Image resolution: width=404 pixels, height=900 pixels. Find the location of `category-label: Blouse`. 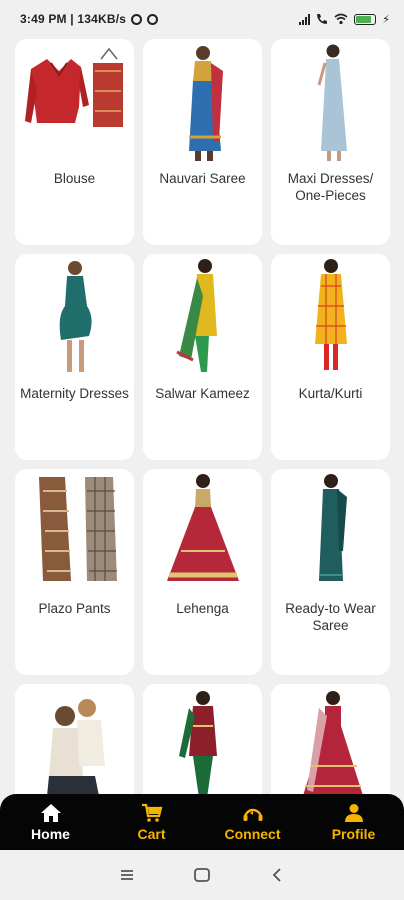

category-label: Blouse is located at coordinates (74, 178).